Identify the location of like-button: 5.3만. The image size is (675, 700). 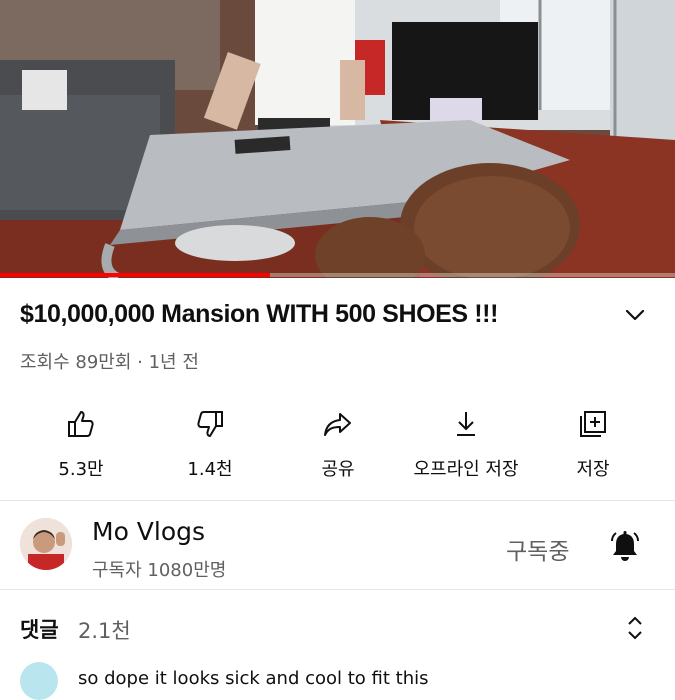
(81, 445).